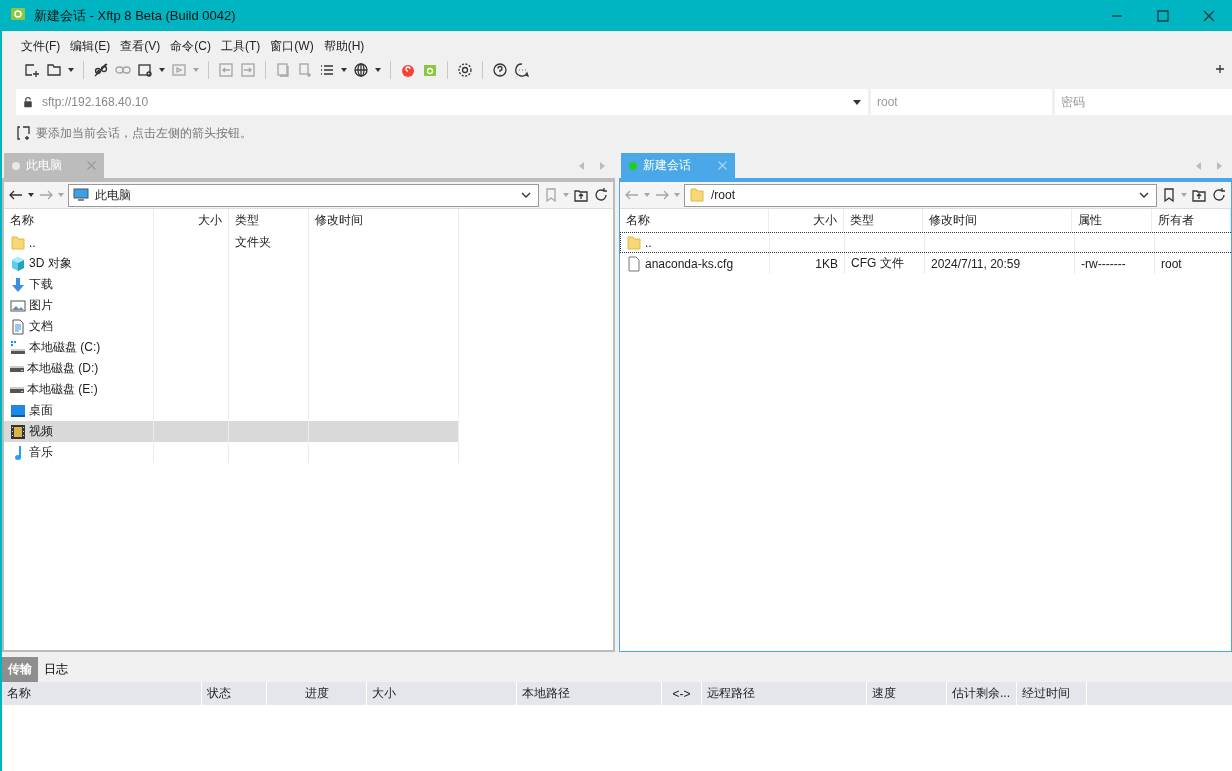  Describe the element at coordinates (926, 242) in the screenshot. I see `file-row: ..` at that location.